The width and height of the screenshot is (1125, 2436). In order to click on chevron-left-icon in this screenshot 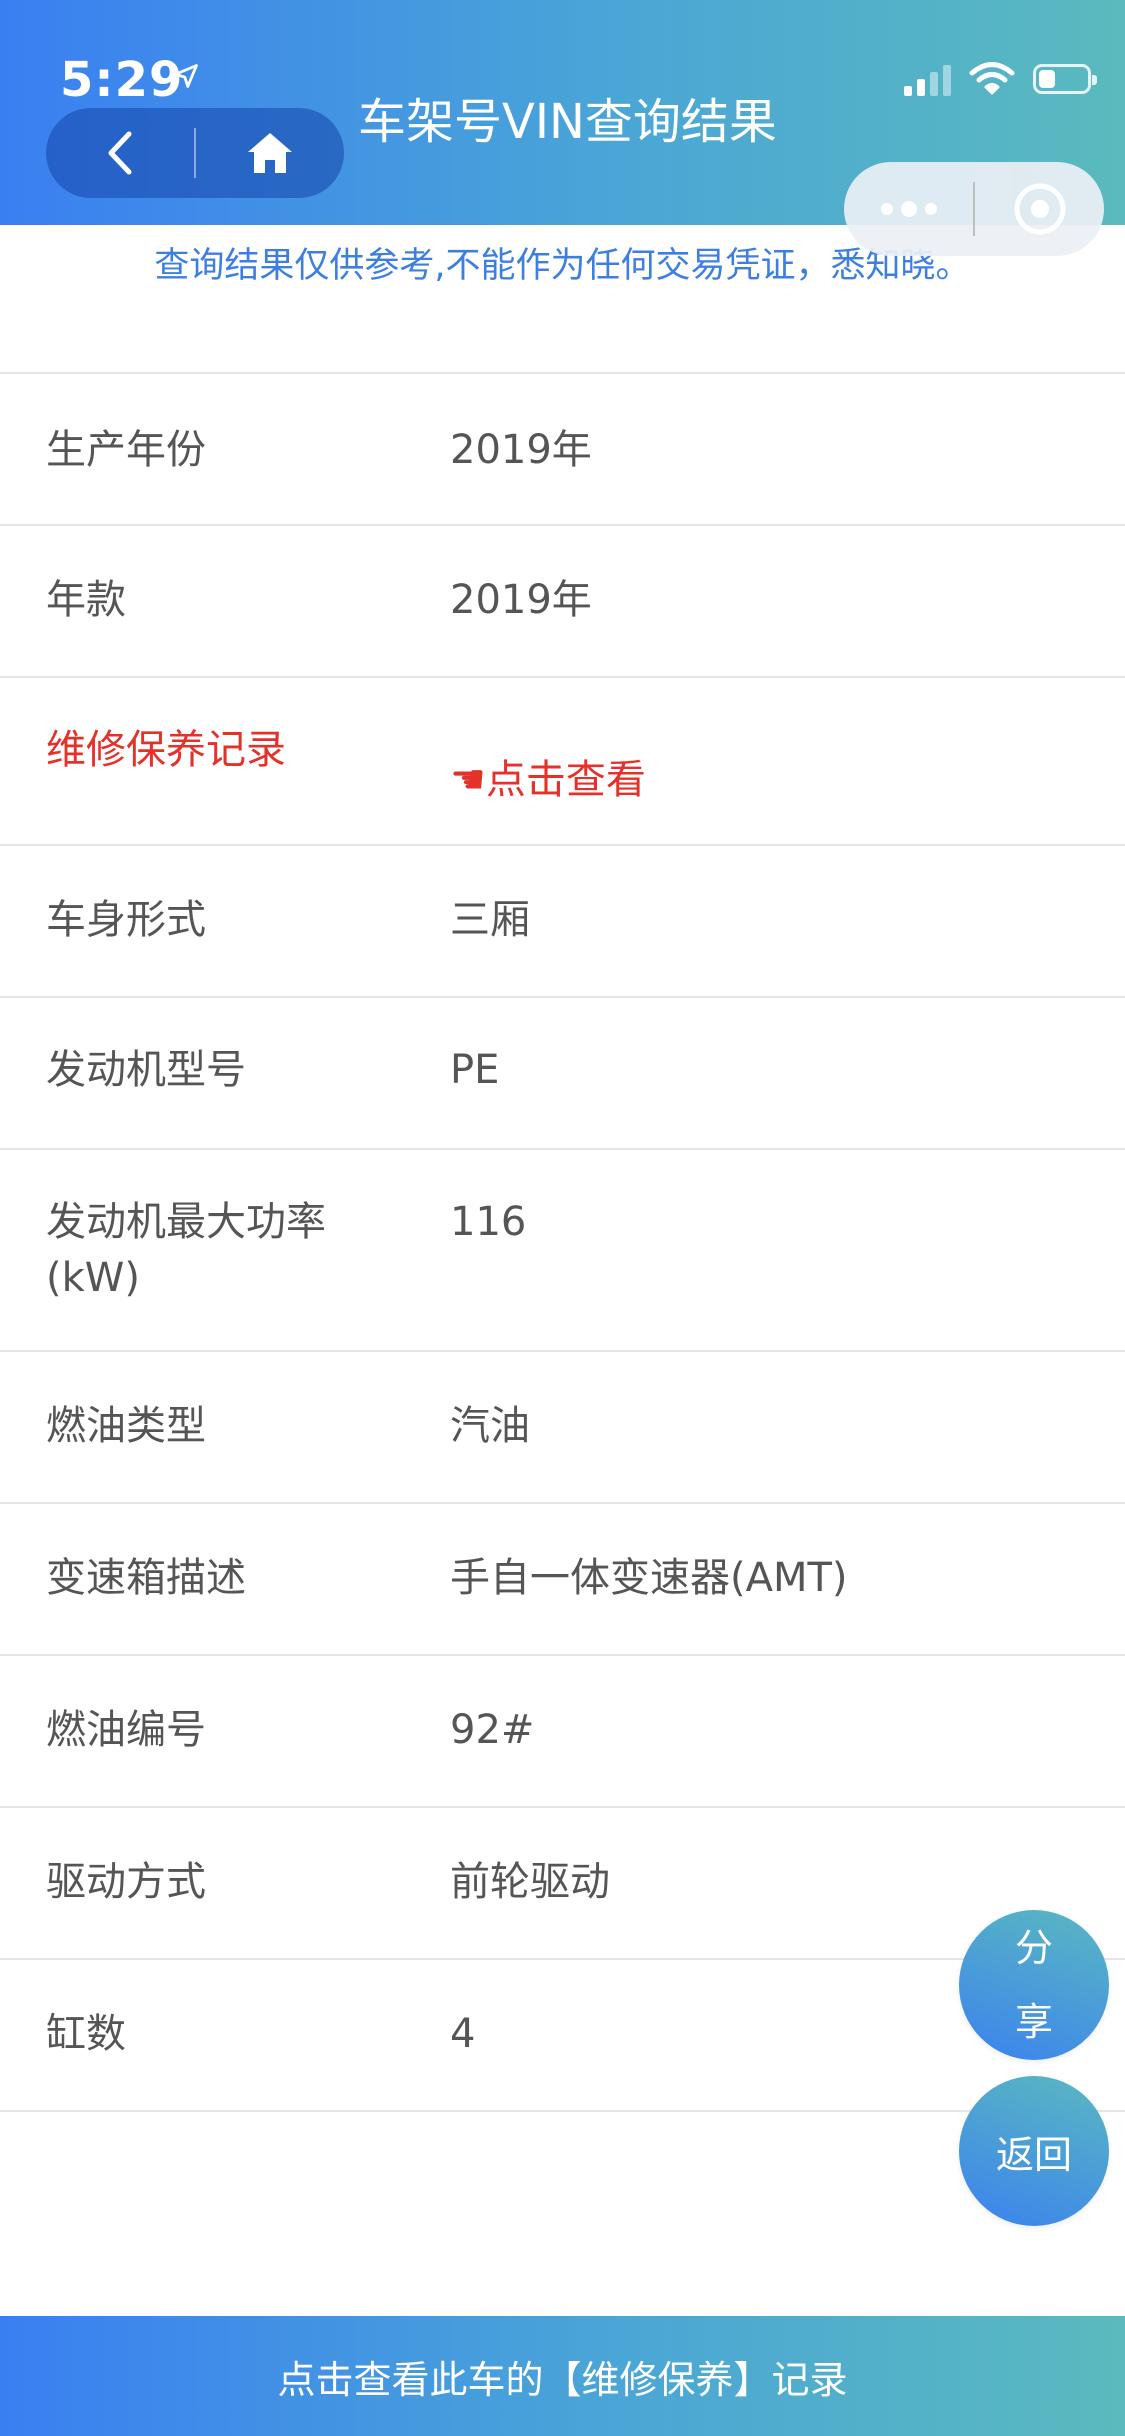, I will do `click(120, 153)`.